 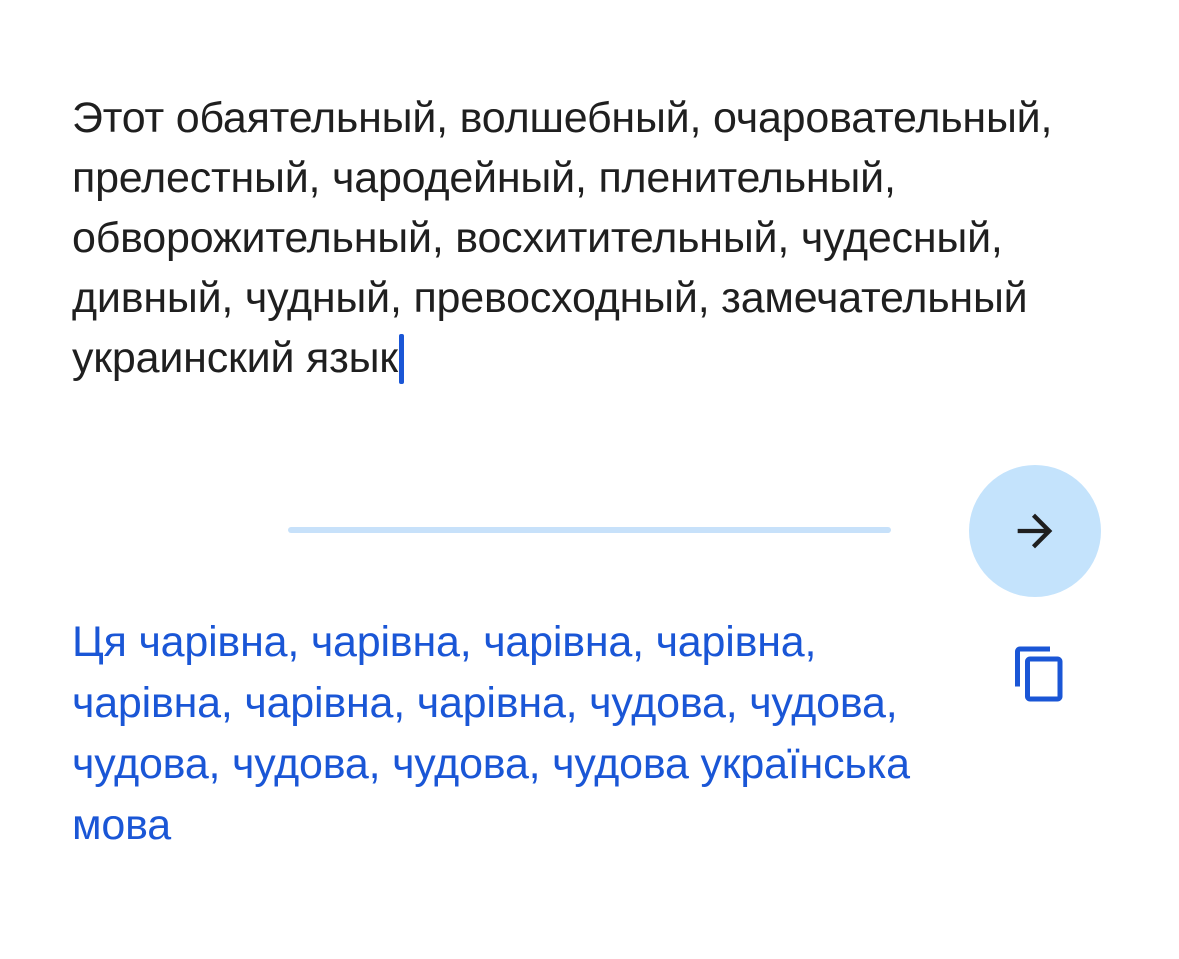 I want to click on copy-button, so click(x=1040, y=674).